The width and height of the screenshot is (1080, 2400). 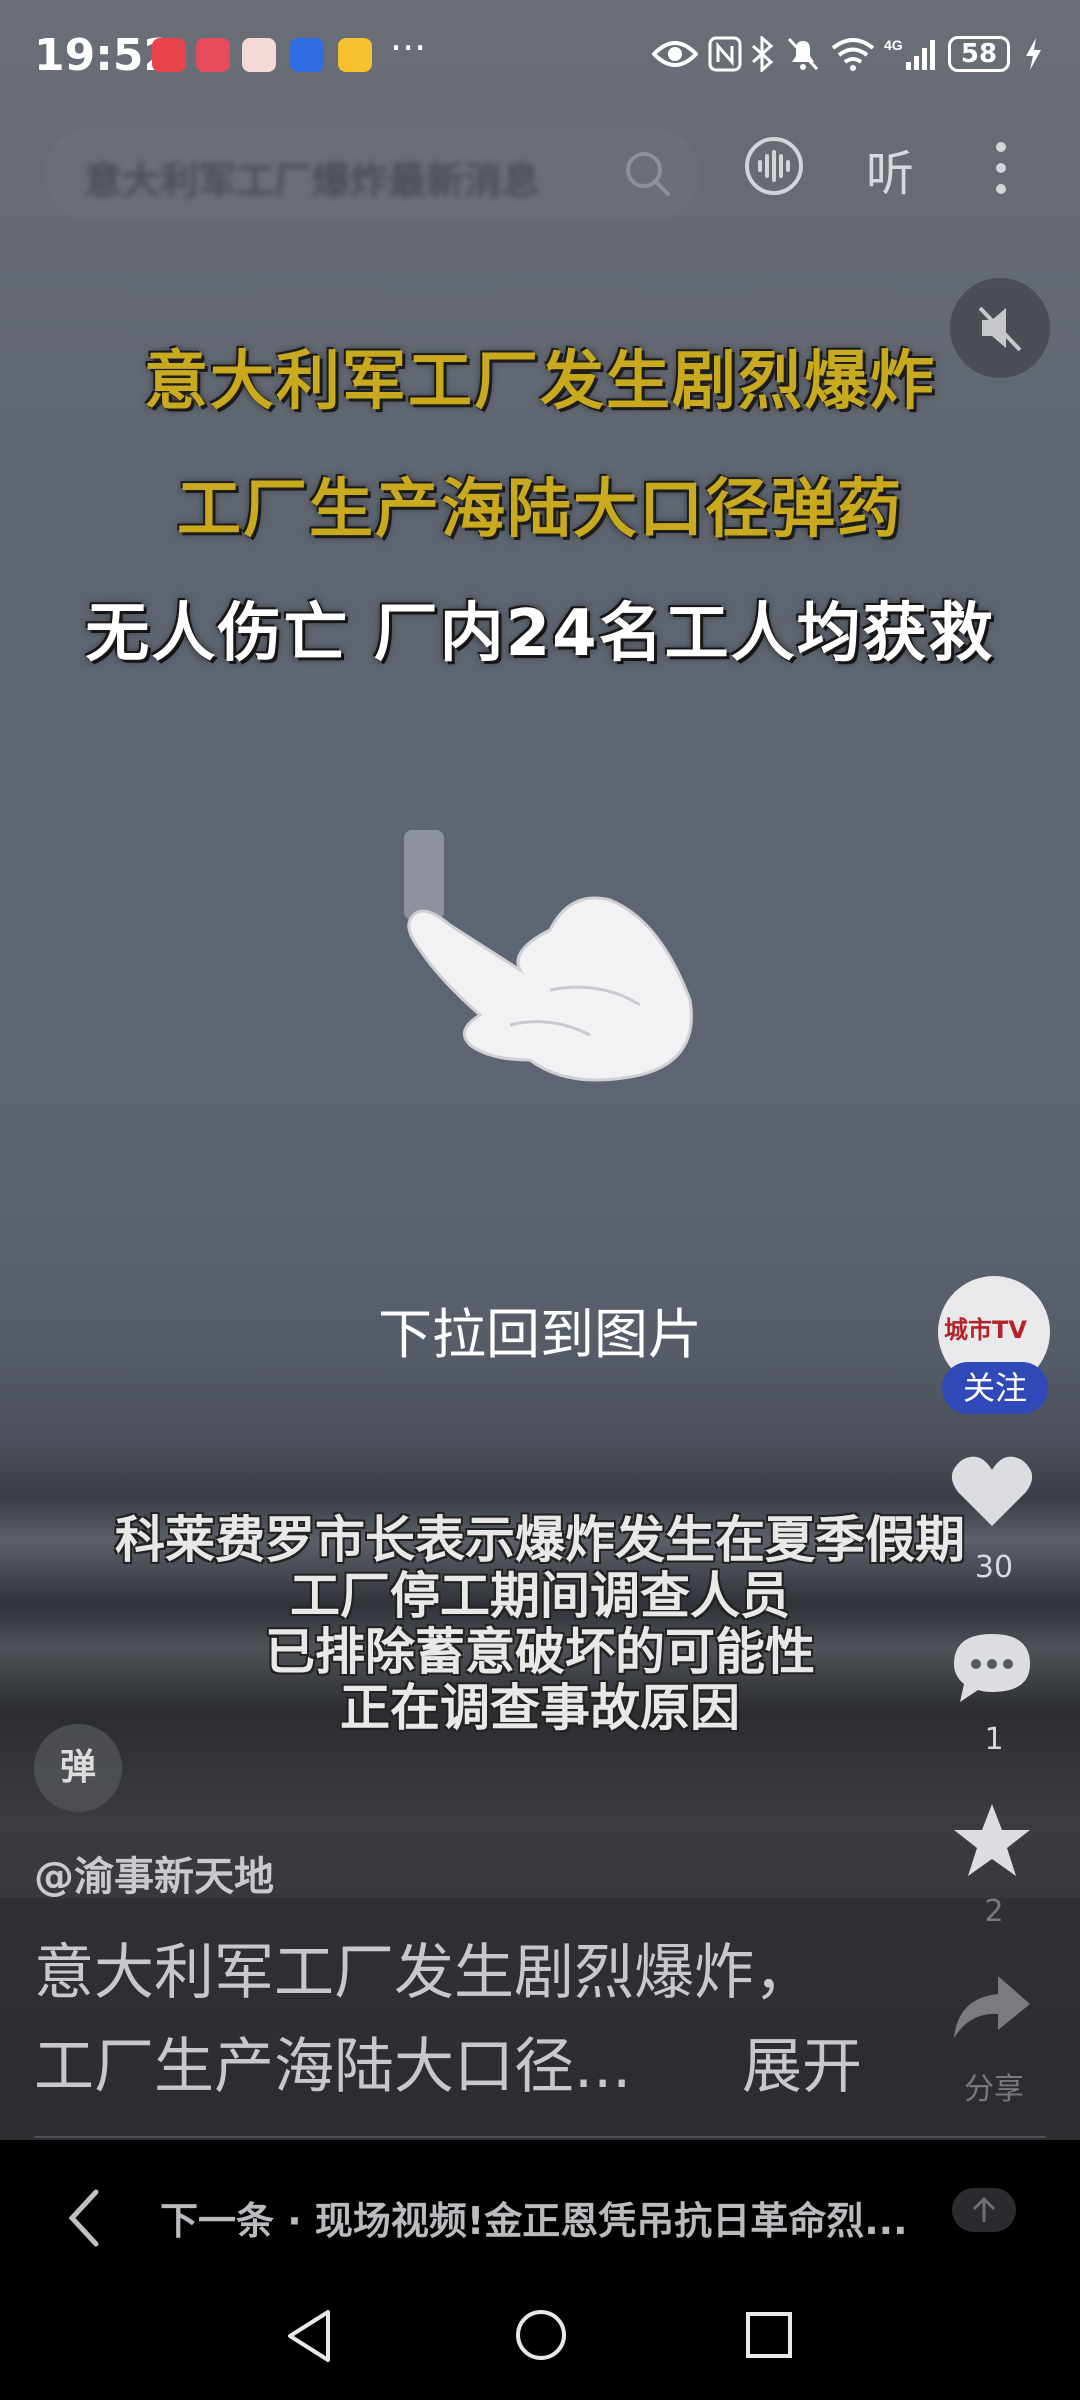 I want to click on audio-wave-icon, so click(x=774, y=166).